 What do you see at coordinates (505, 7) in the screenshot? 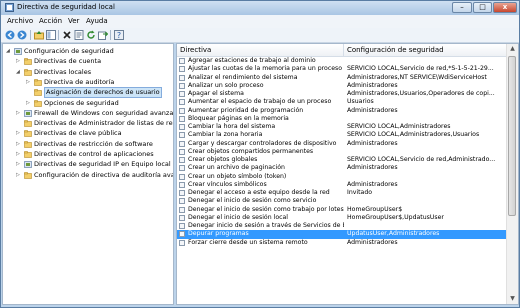
I see `close-button: x` at bounding box center [505, 7].